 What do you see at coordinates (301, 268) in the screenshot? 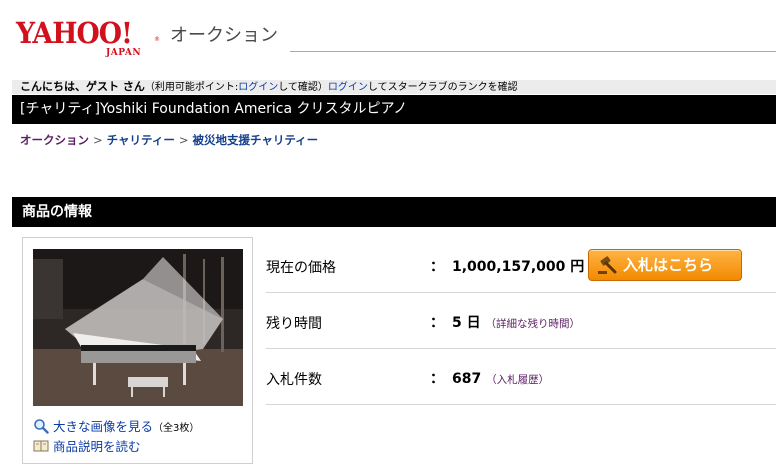
I see `price-label: 現在の価格` at bounding box center [301, 268].